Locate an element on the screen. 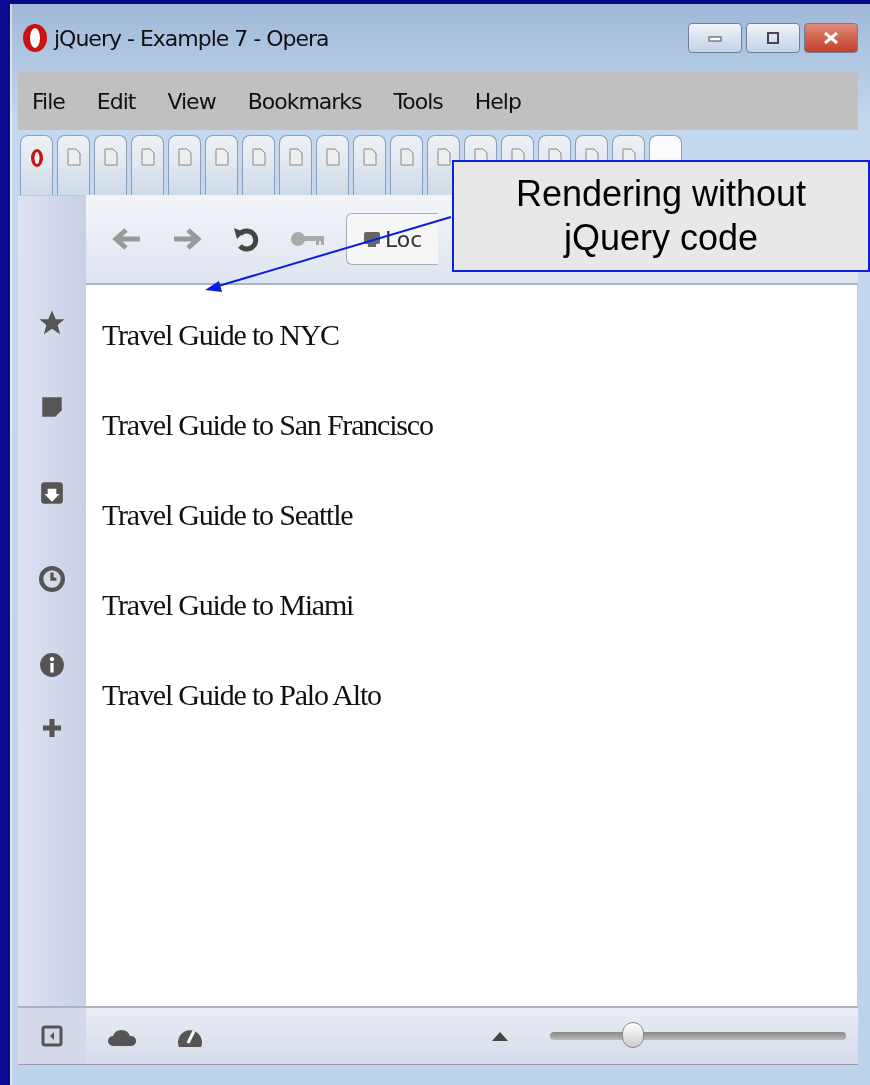 The image size is (870, 1085). link-text: Travel Guide to Seattle is located at coordinates (228, 515).